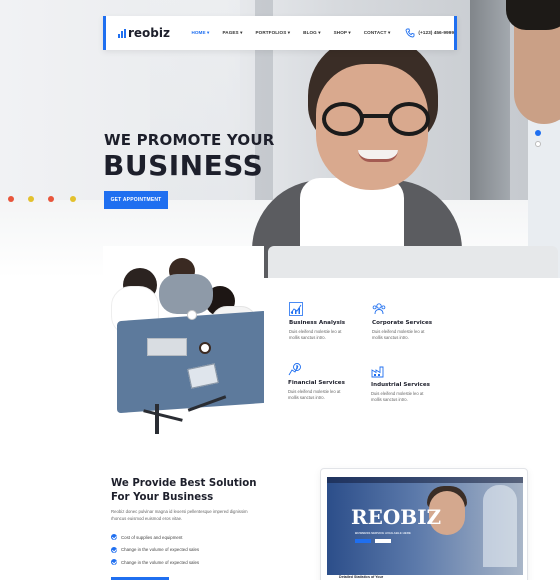 The width and height of the screenshot is (560, 580). I want to click on slider-dot-active, so click(538, 133).